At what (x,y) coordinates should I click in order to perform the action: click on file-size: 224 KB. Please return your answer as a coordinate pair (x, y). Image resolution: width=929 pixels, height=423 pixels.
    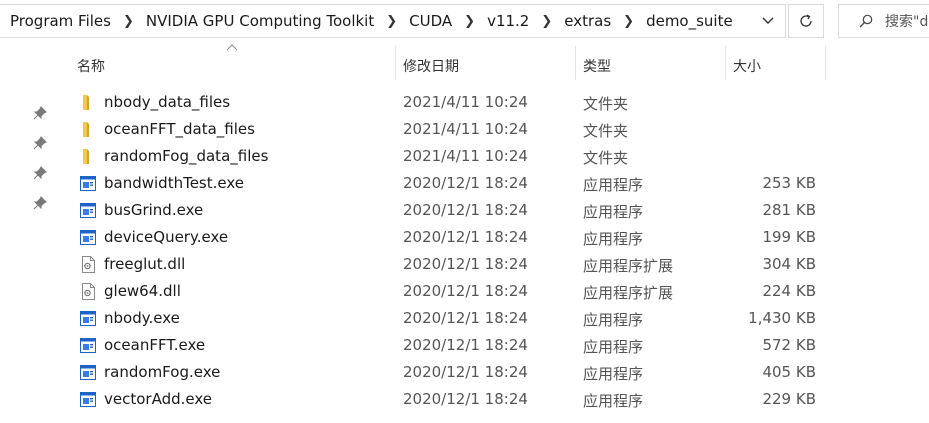
    Looking at the image, I should click on (789, 291).